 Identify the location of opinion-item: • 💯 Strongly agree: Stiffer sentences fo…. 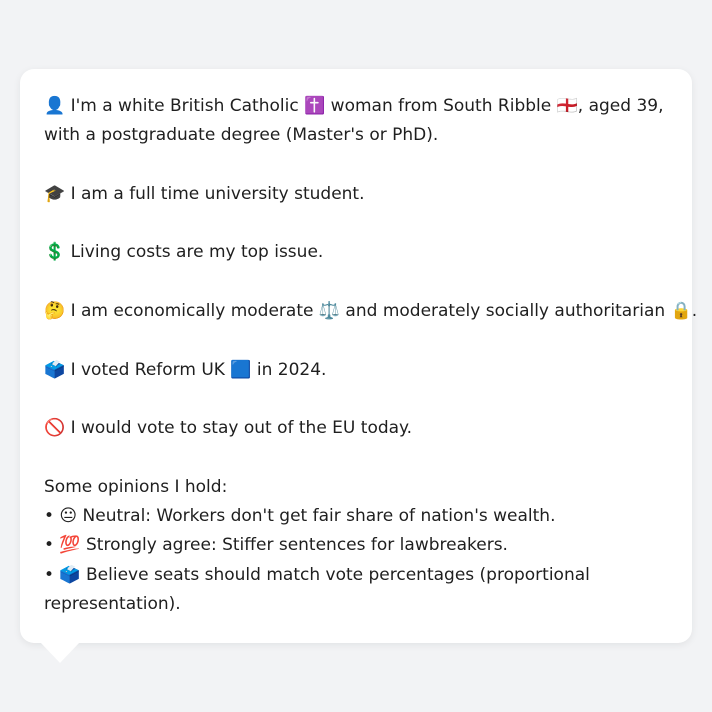
(276, 545).